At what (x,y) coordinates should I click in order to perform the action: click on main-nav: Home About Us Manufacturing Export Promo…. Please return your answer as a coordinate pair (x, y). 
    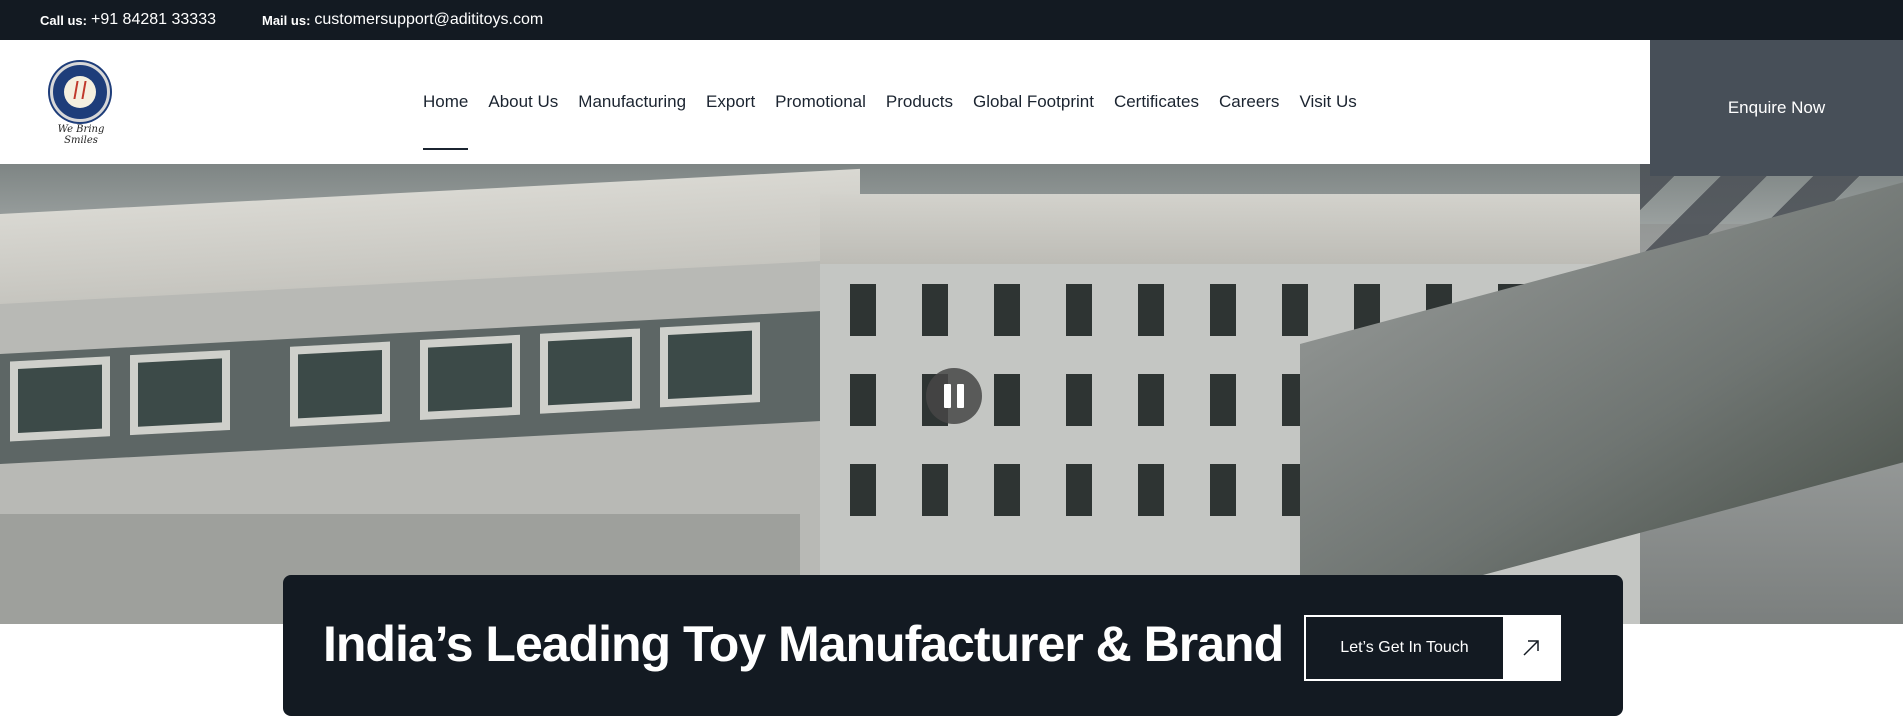
    Looking at the image, I should click on (900, 102).